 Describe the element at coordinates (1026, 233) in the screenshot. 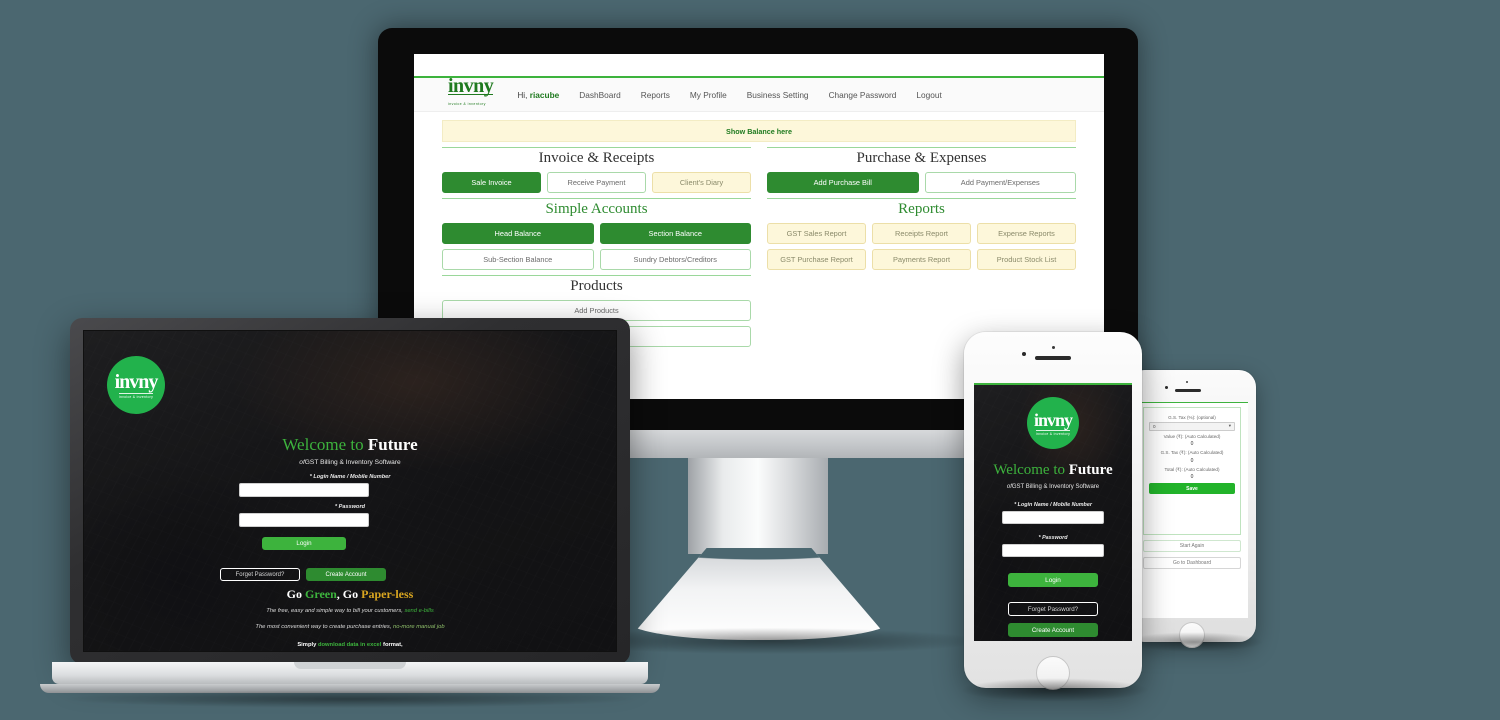

I see `btn-expense-reports: Expense Reports` at that location.